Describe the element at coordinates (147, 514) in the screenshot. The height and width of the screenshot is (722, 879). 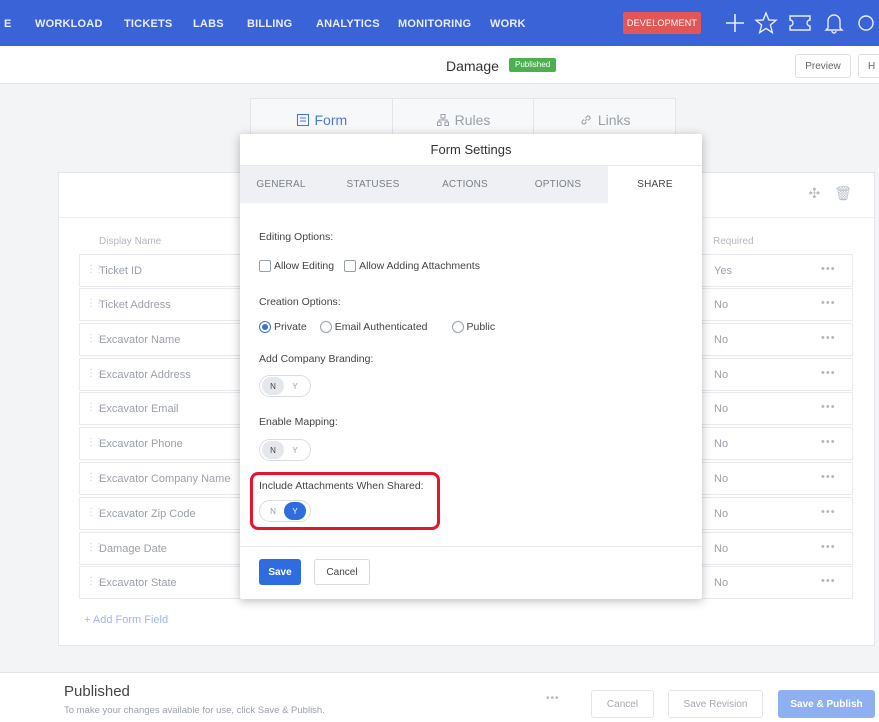
I see `field-name: Excavator Zip Code` at that location.